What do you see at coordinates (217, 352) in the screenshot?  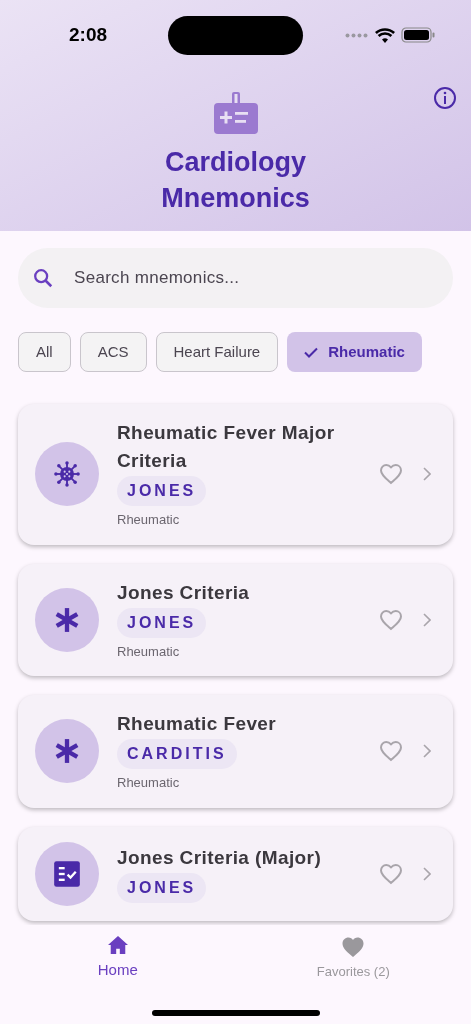 I see `filter-chip: Heart Failure` at bounding box center [217, 352].